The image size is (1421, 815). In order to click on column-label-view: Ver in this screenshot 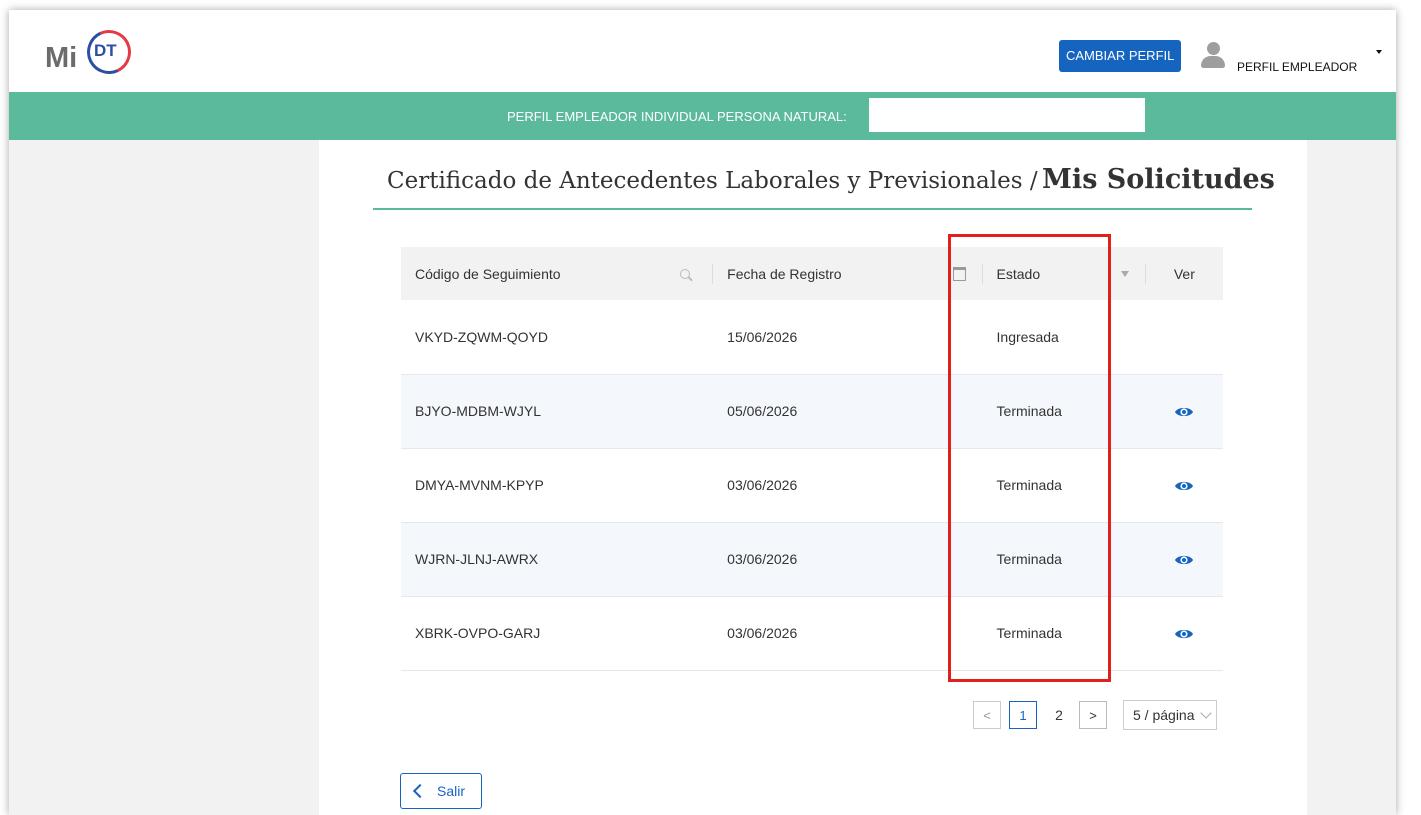, I will do `click(1184, 273)`.